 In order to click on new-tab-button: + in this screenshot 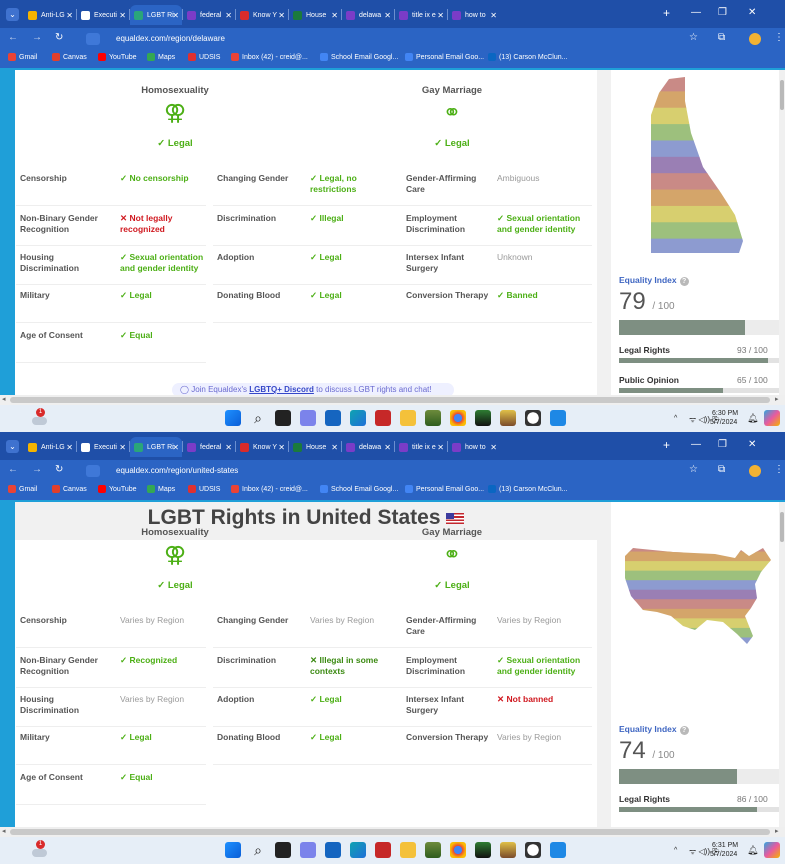, I will do `click(666, 445)`.